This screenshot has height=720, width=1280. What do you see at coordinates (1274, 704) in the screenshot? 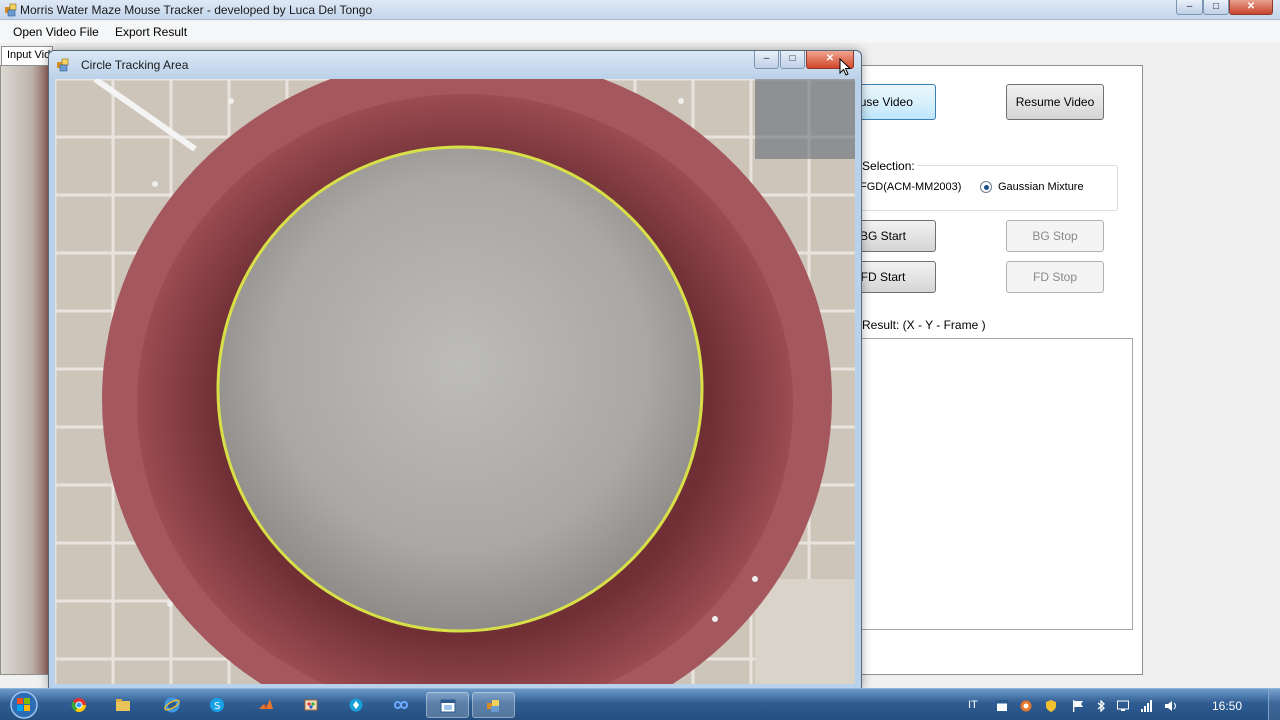
I see `show-desktop-button` at bounding box center [1274, 704].